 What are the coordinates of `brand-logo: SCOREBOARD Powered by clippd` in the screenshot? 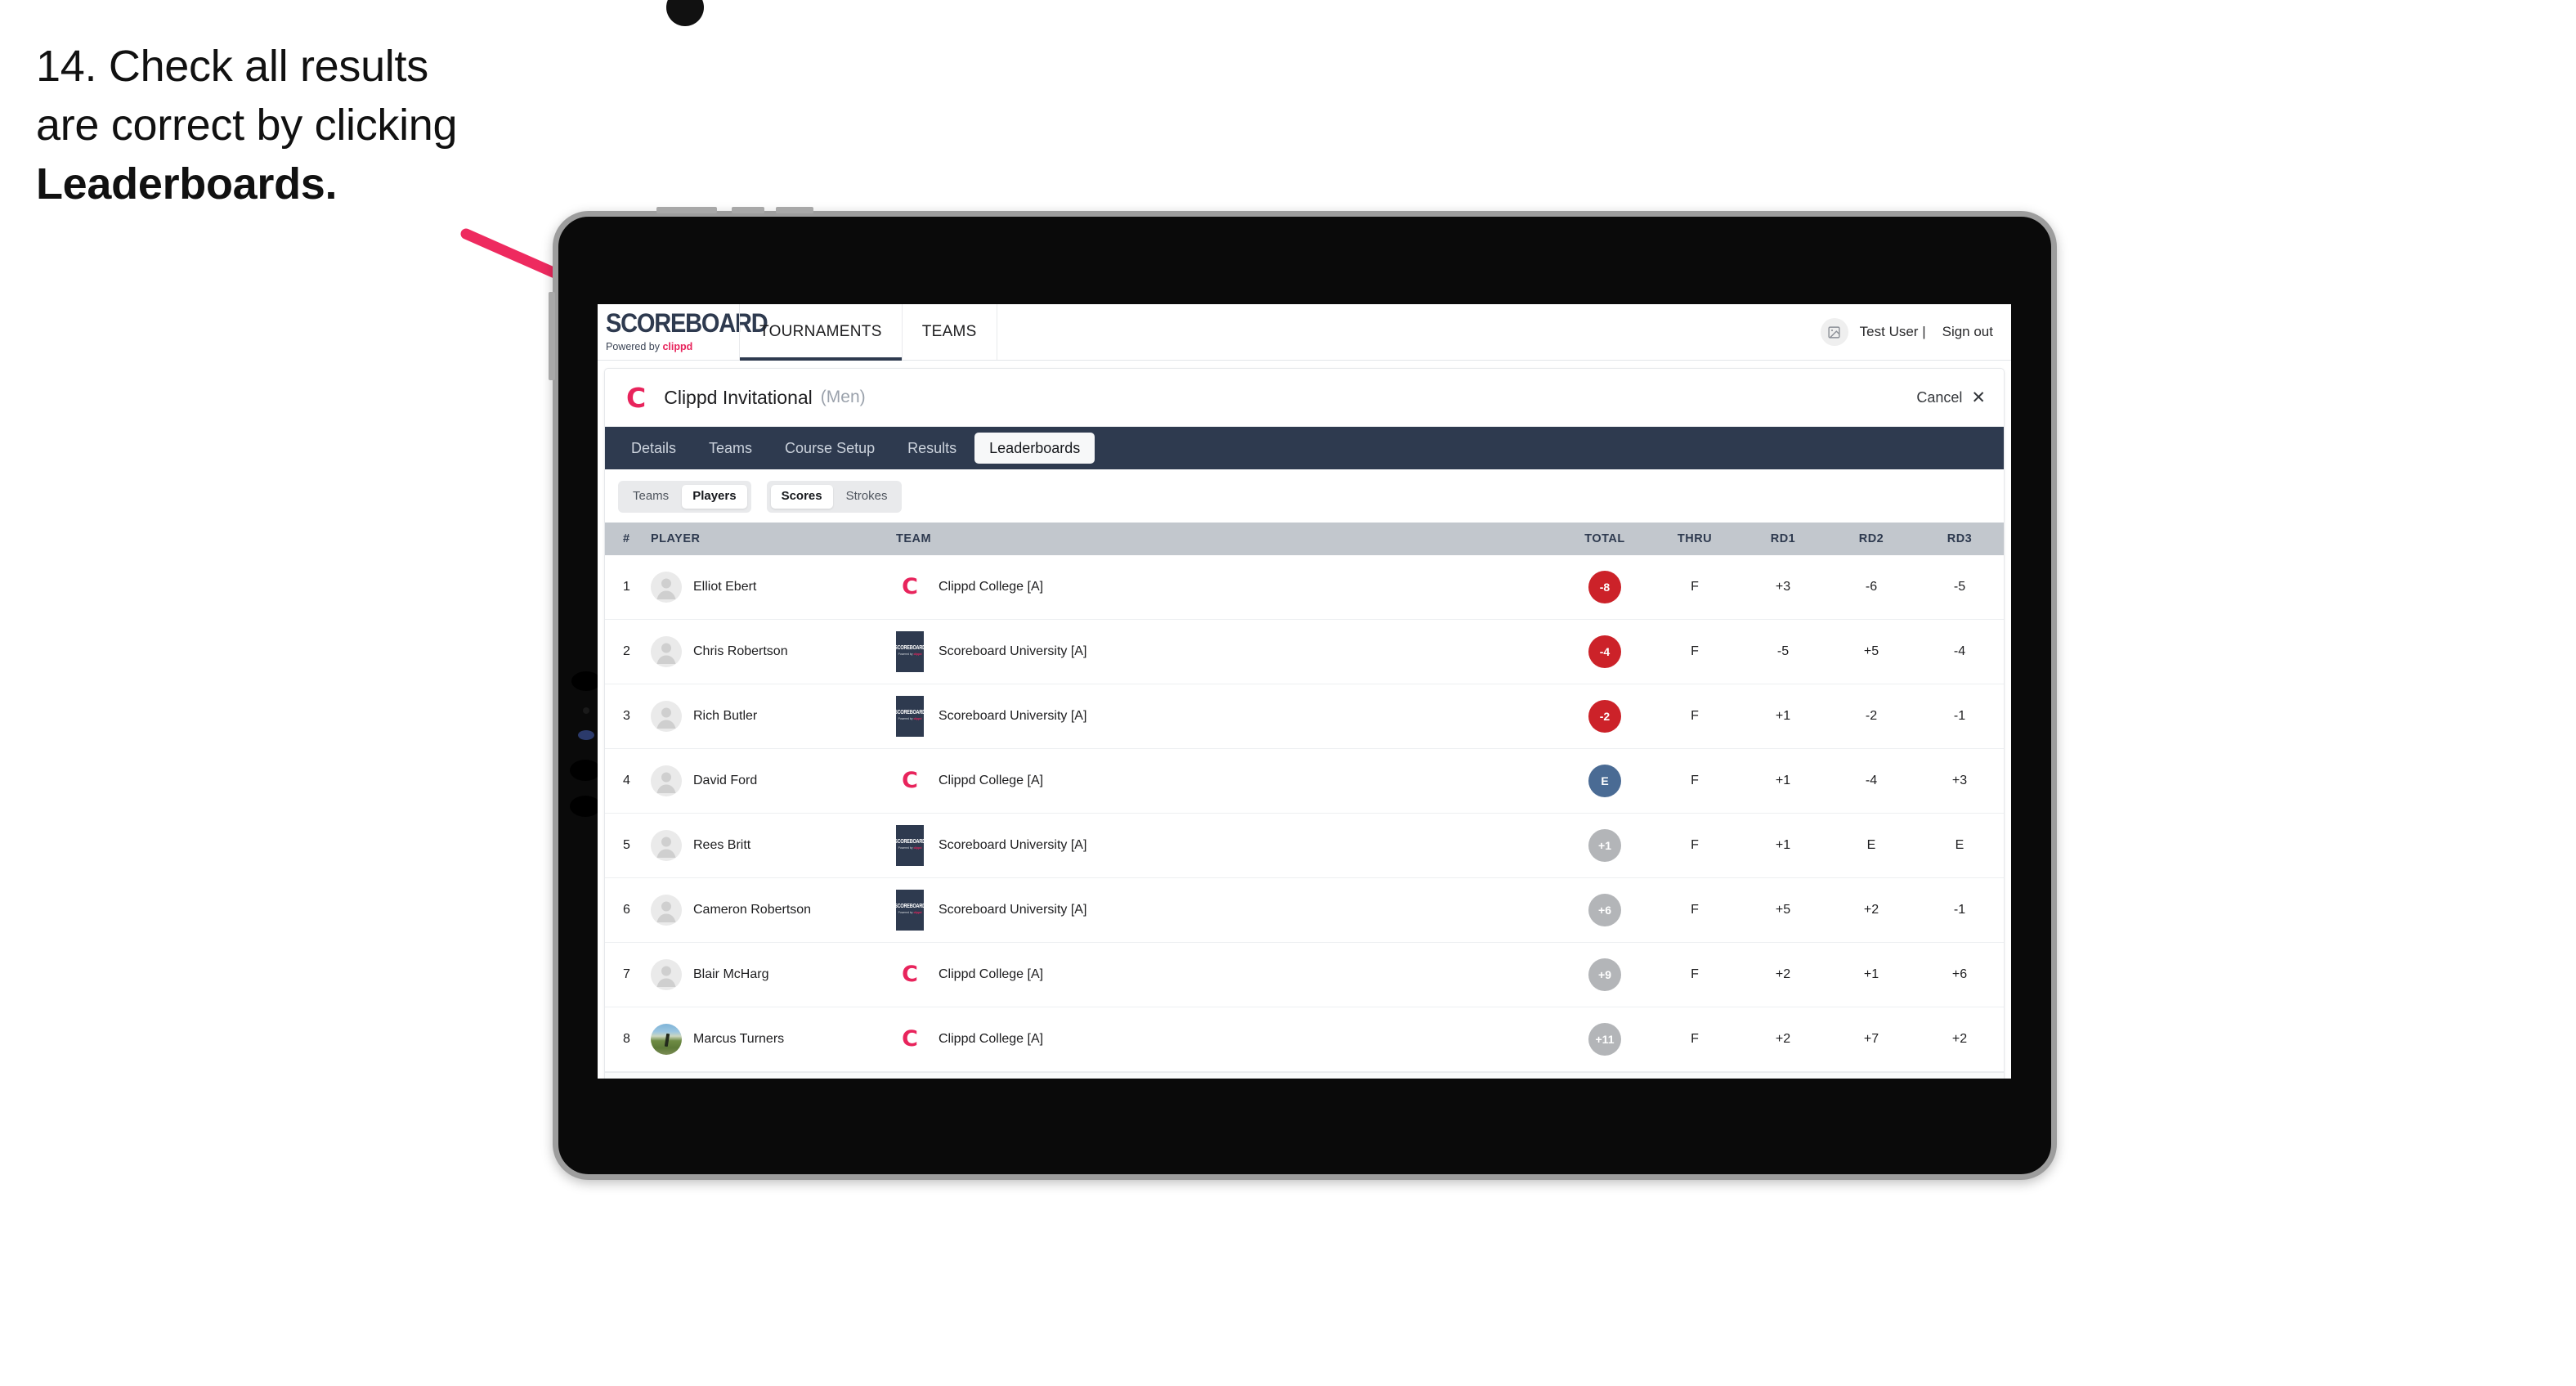 It's located at (683, 332).